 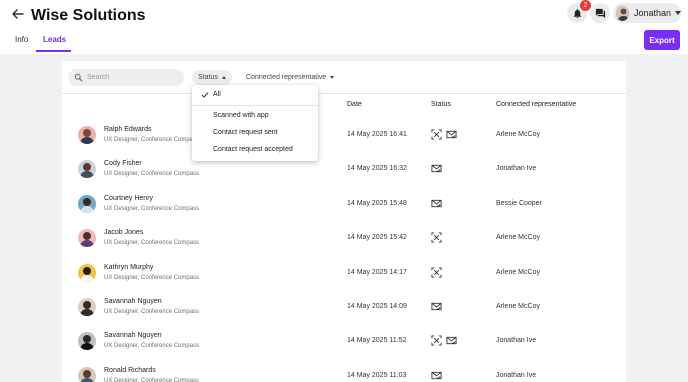 I want to click on lead-rep: Bessie Cooper, so click(x=519, y=203).